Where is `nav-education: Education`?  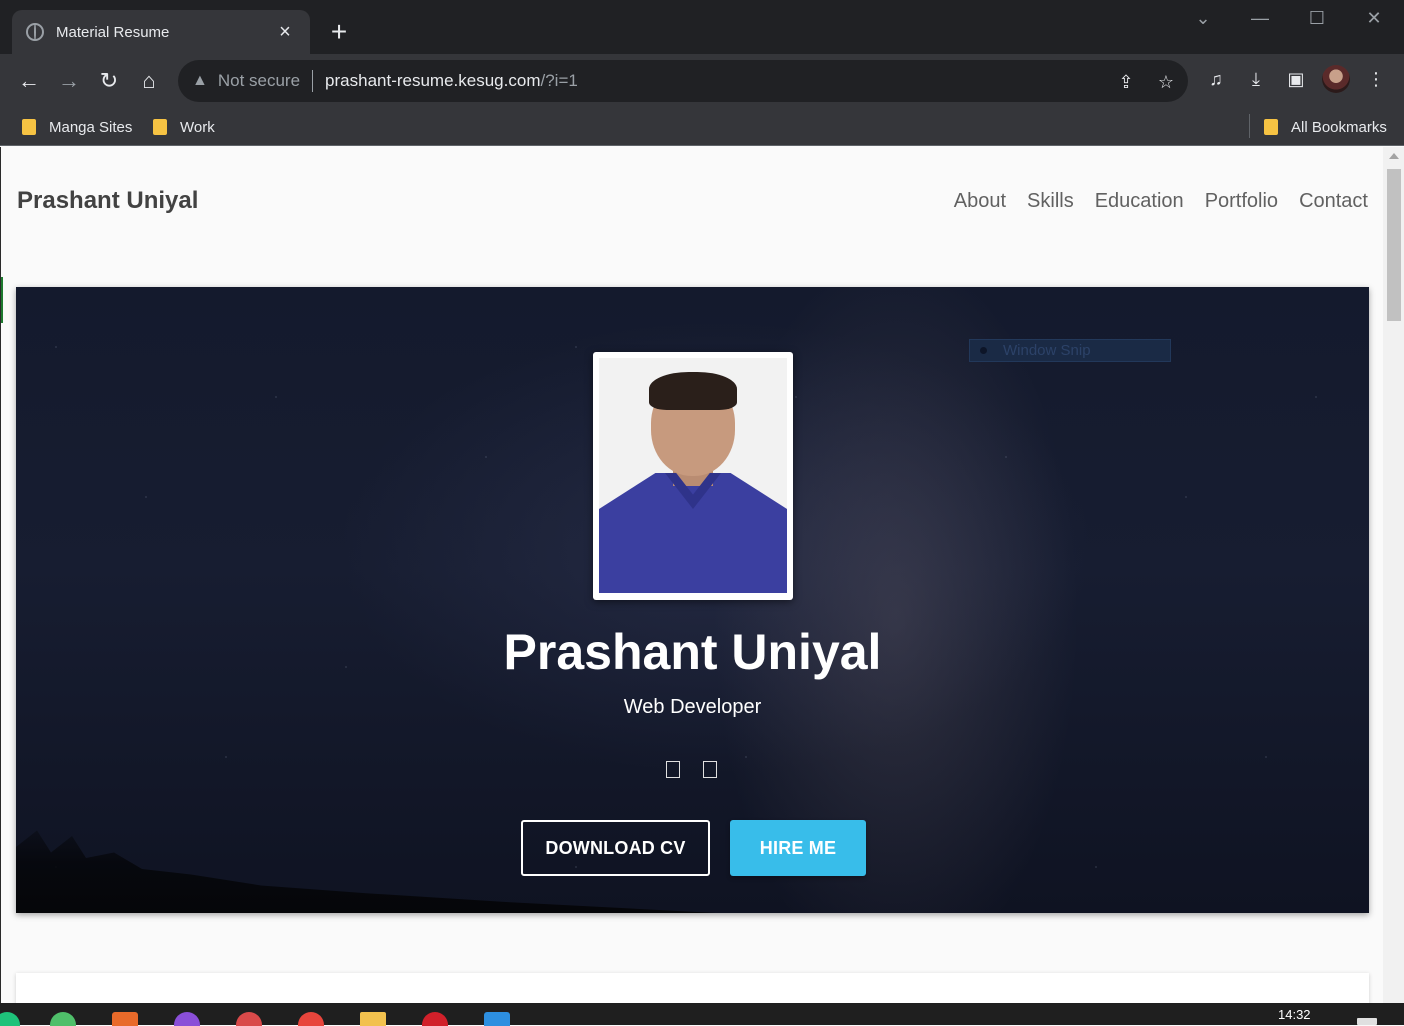
nav-education: Education is located at coordinates (1139, 201).